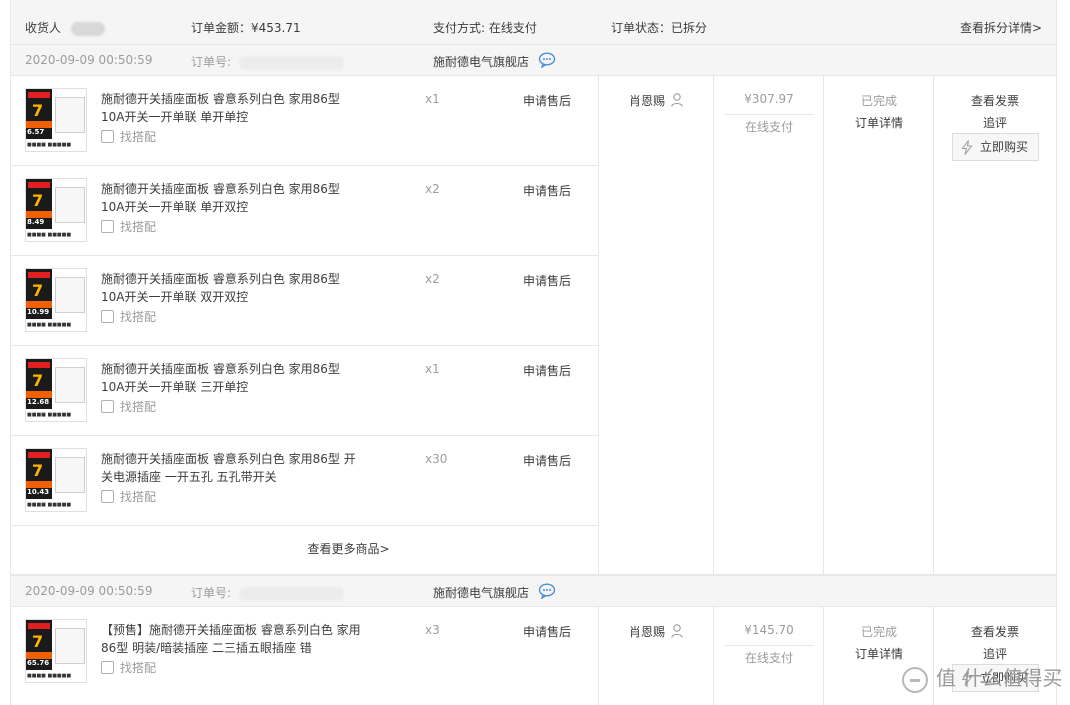 The height and width of the screenshot is (705, 1070). Describe the element at coordinates (436, 459) in the screenshot. I see `quantity: x30` at that location.